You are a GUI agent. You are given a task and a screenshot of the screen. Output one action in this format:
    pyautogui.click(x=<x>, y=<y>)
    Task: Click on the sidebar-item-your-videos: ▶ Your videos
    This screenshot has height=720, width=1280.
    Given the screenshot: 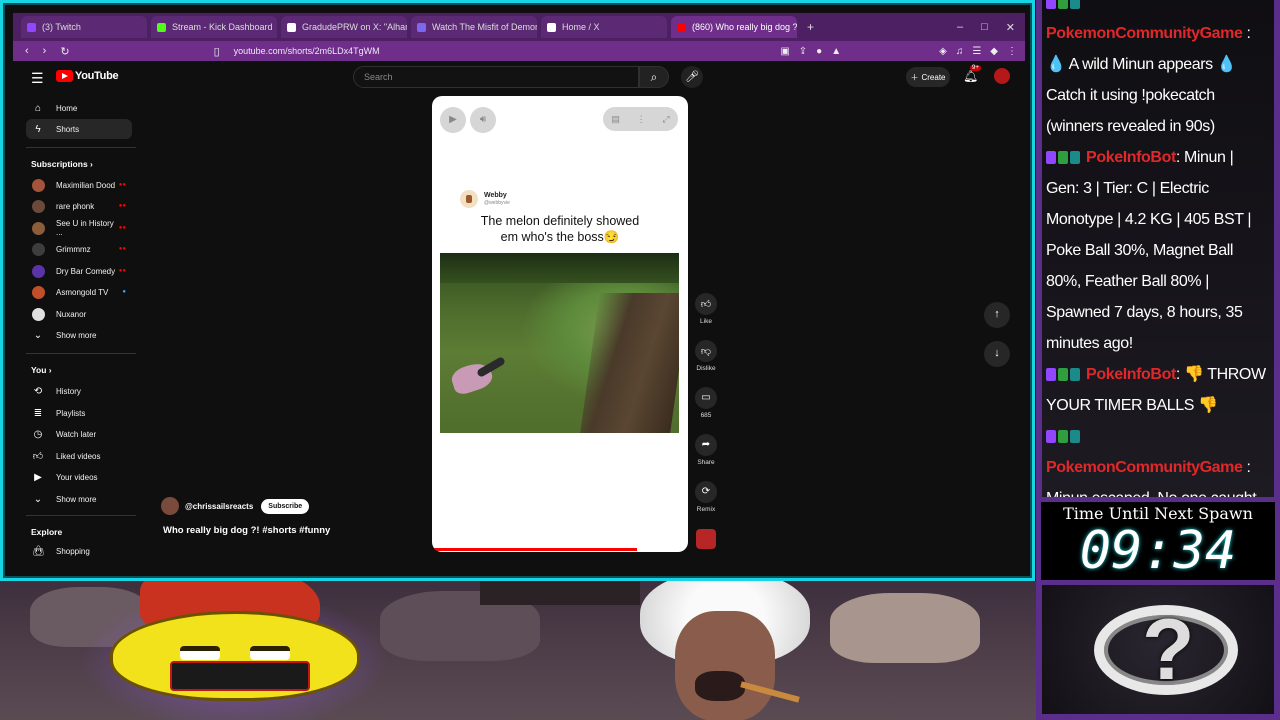 What is the action you would take?
    pyautogui.click(x=79, y=477)
    